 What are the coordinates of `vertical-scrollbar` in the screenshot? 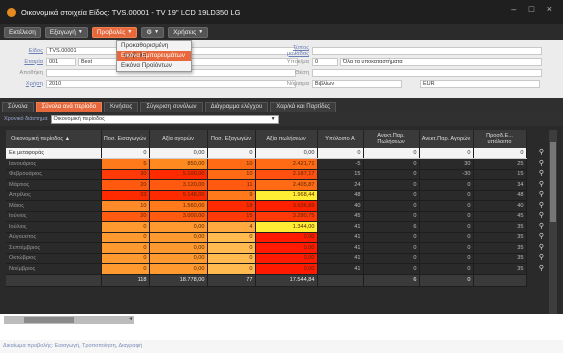 It's located at (553, 222).